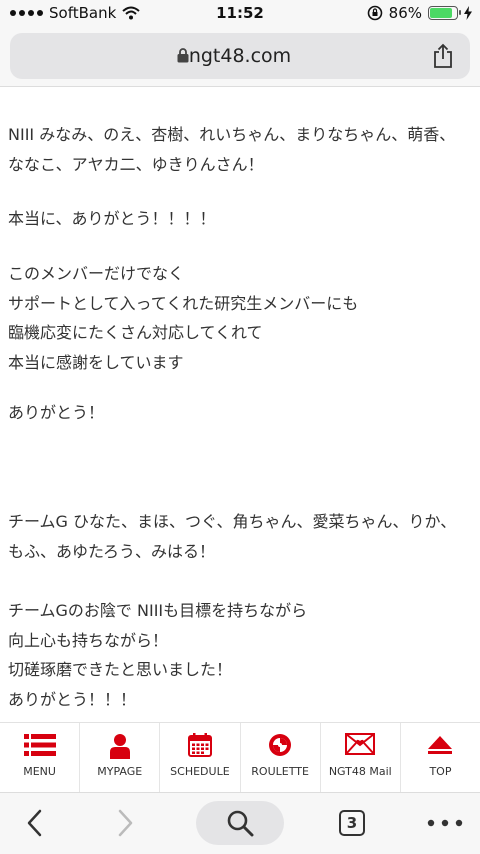 The height and width of the screenshot is (854, 480). Describe the element at coordinates (40, 758) in the screenshot. I see `menu-button: MENU` at that location.